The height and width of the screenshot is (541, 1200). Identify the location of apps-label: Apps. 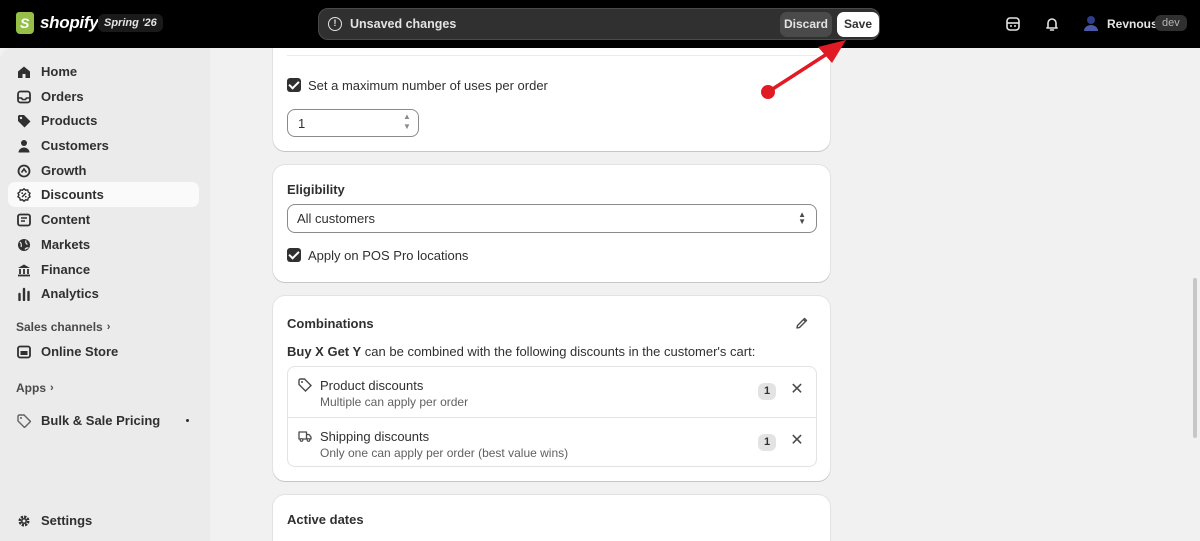
(31, 388).